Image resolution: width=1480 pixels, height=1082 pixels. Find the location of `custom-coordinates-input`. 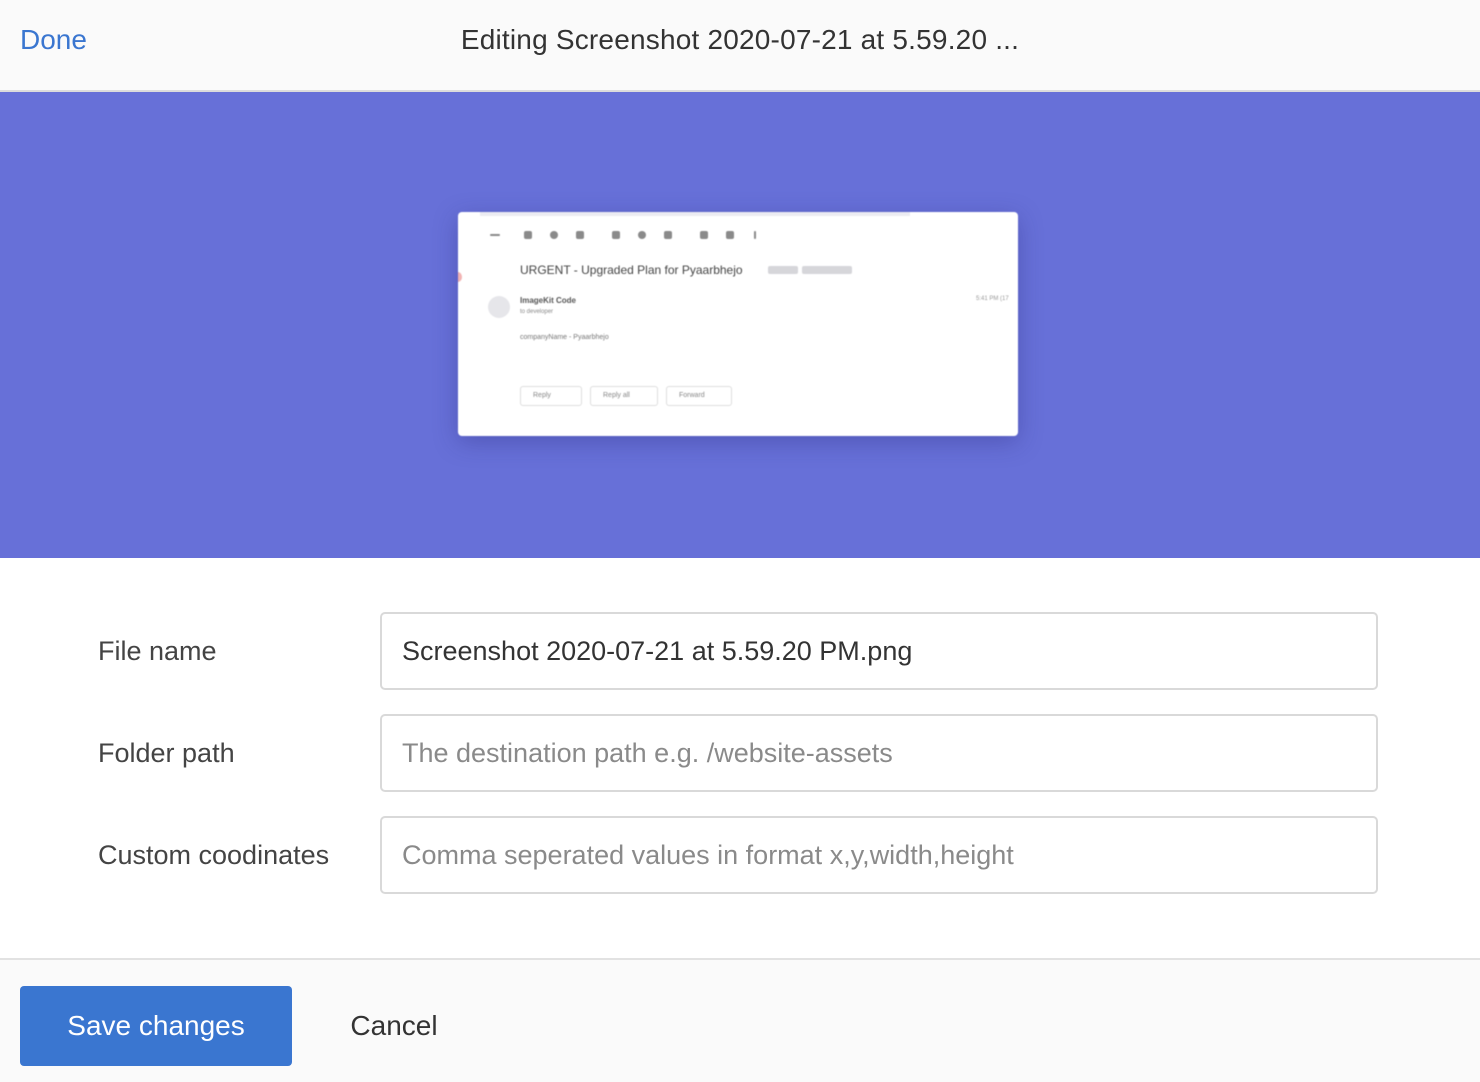

custom-coordinates-input is located at coordinates (879, 855).